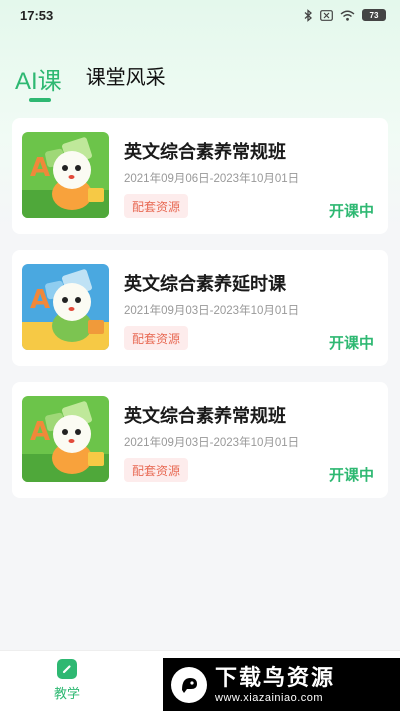 Image resolution: width=400 pixels, height=711 pixels. Describe the element at coordinates (308, 15) in the screenshot. I see `bluetooth-icon` at that location.